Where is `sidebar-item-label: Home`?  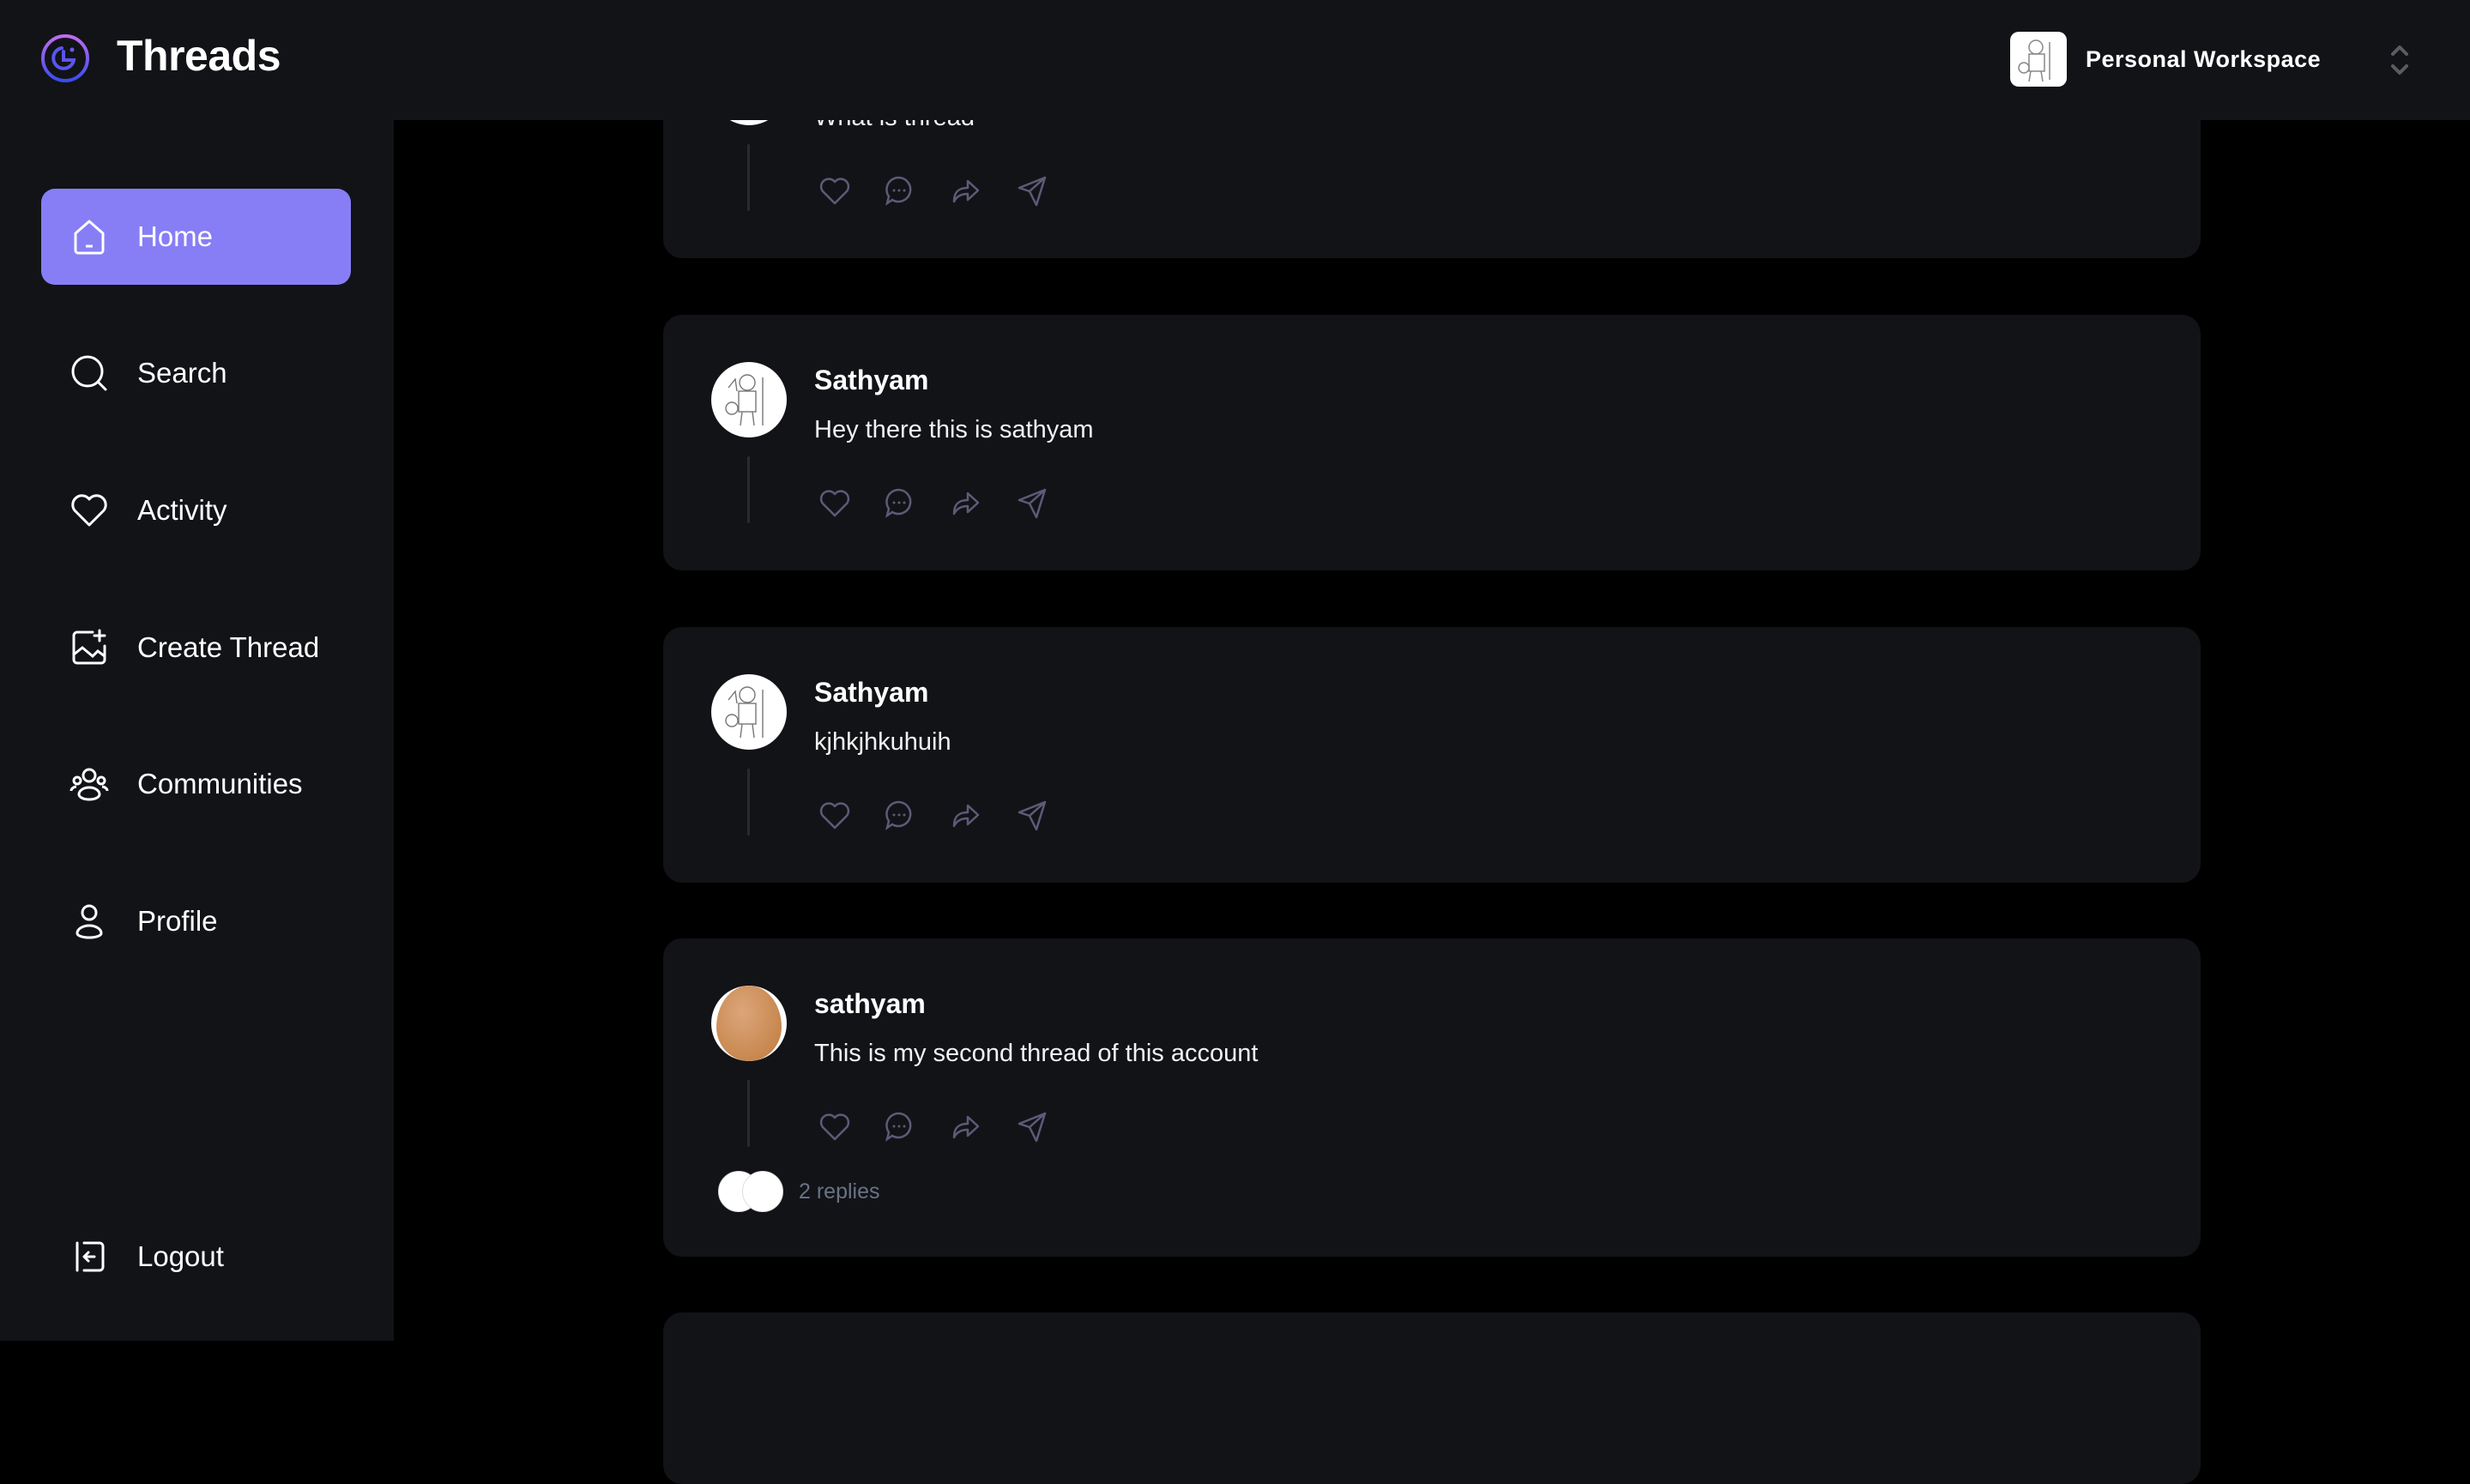 sidebar-item-label: Home is located at coordinates (175, 236).